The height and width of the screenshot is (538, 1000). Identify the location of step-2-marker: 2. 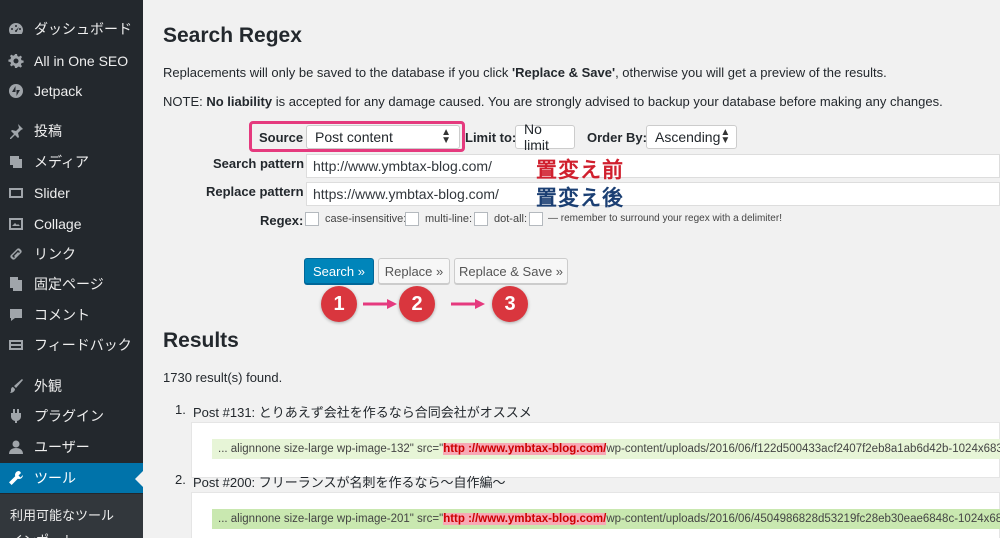
(417, 304).